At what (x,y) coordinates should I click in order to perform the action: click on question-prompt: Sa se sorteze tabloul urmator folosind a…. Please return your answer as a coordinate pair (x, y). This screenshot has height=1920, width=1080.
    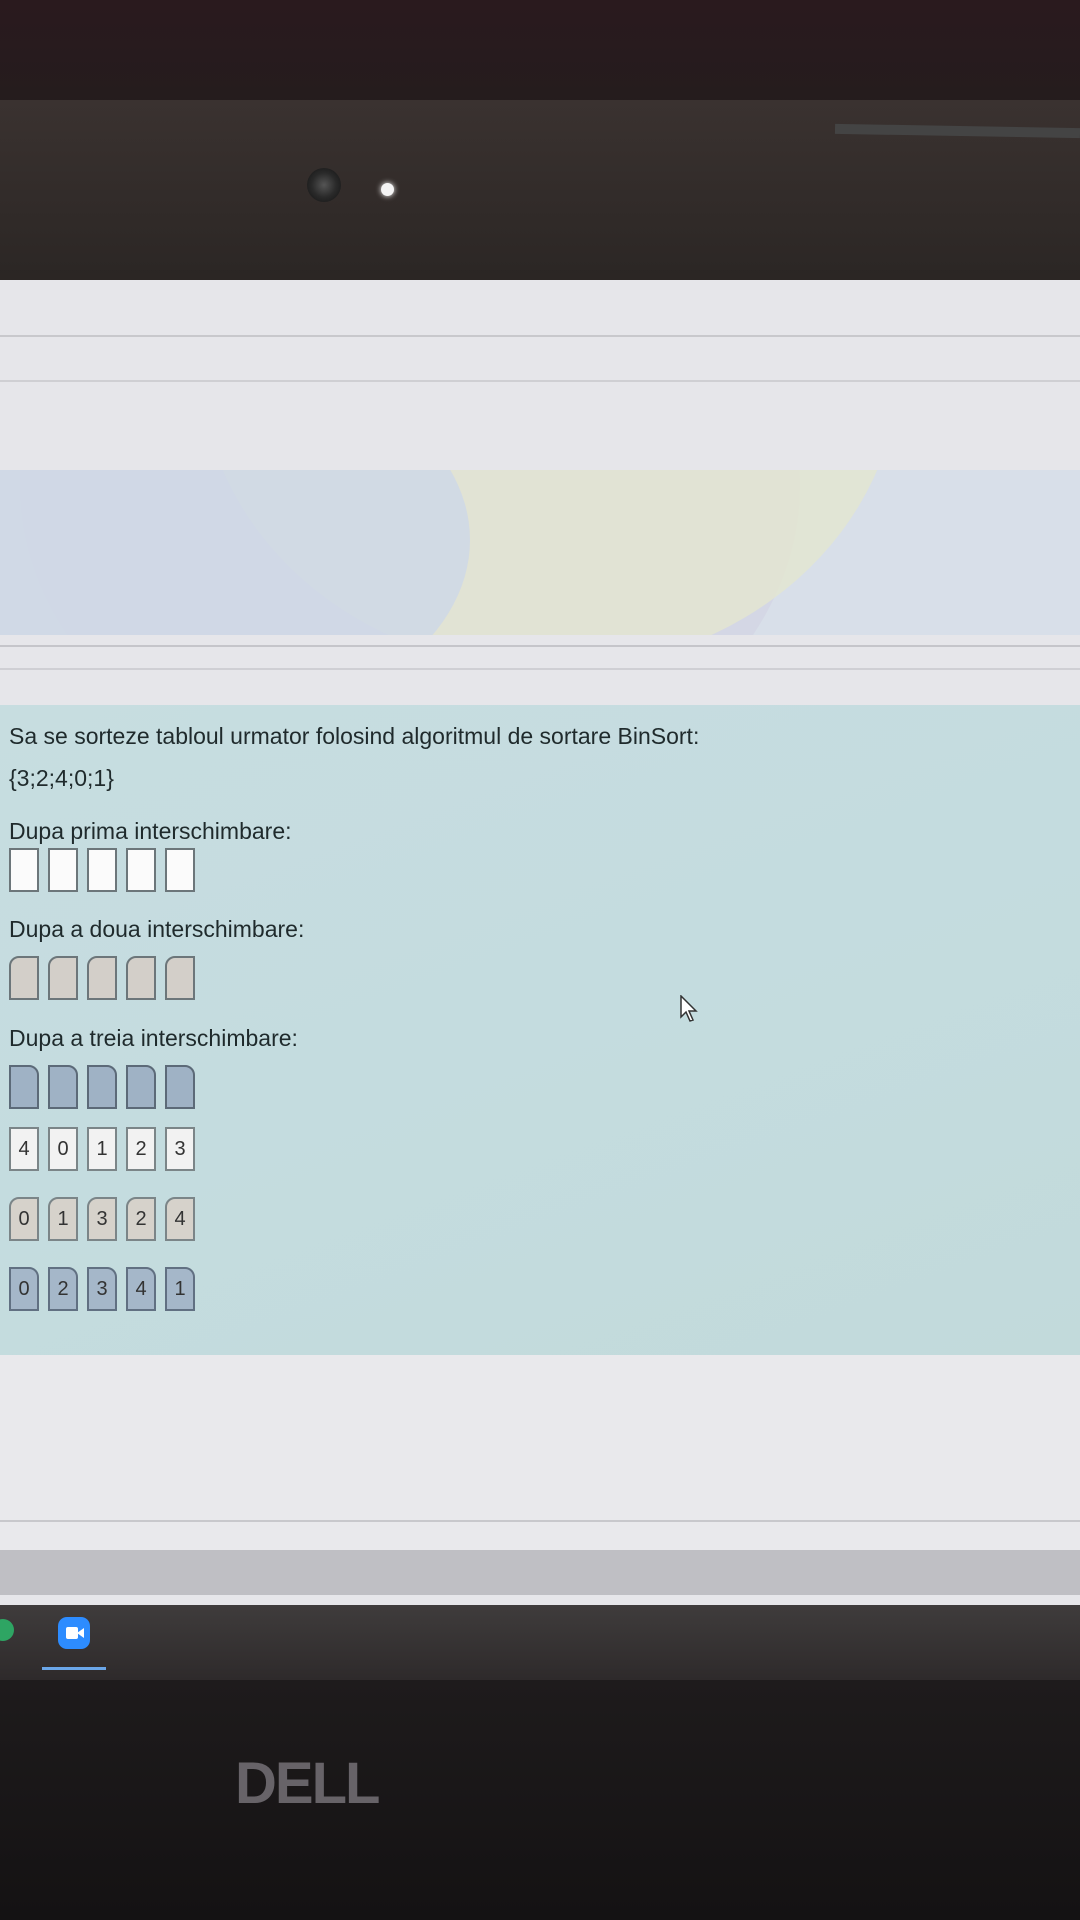
    Looking at the image, I should click on (354, 736).